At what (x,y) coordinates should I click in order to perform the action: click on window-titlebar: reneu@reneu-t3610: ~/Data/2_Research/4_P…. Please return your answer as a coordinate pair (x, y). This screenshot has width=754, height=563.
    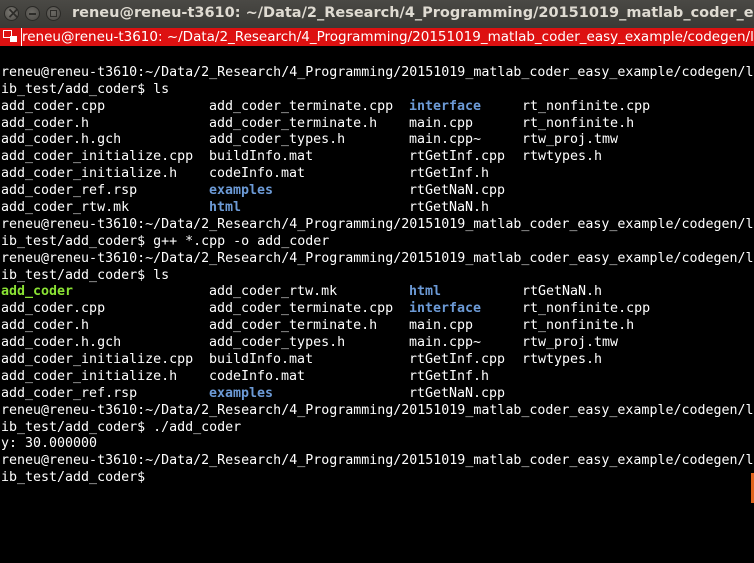
    Looking at the image, I should click on (377, 14).